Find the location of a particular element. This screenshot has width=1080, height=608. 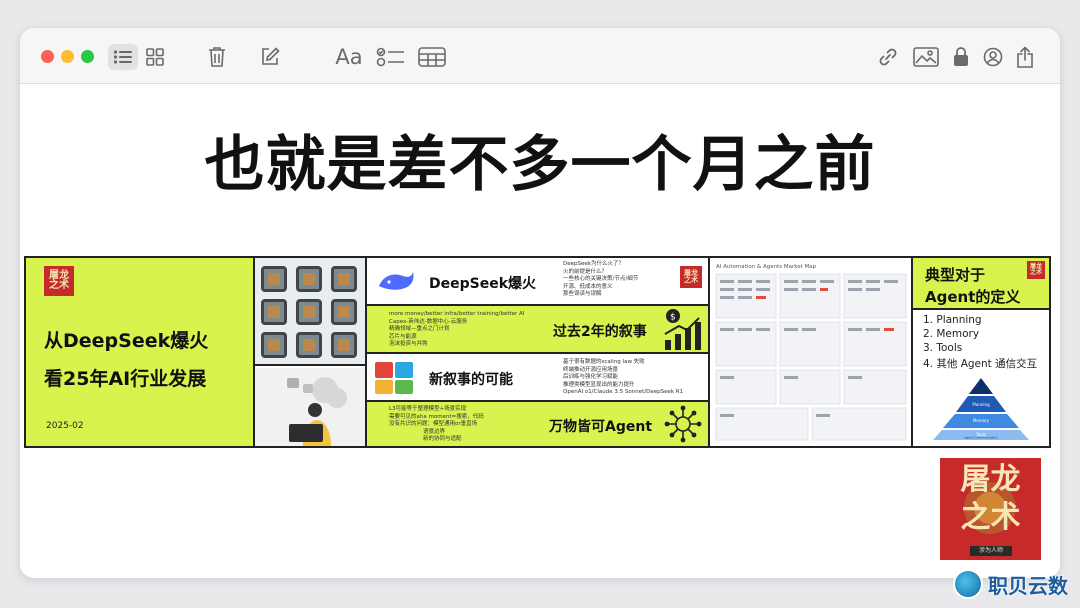

pyramid-level-label: Planning is located at coordinates (981, 404).